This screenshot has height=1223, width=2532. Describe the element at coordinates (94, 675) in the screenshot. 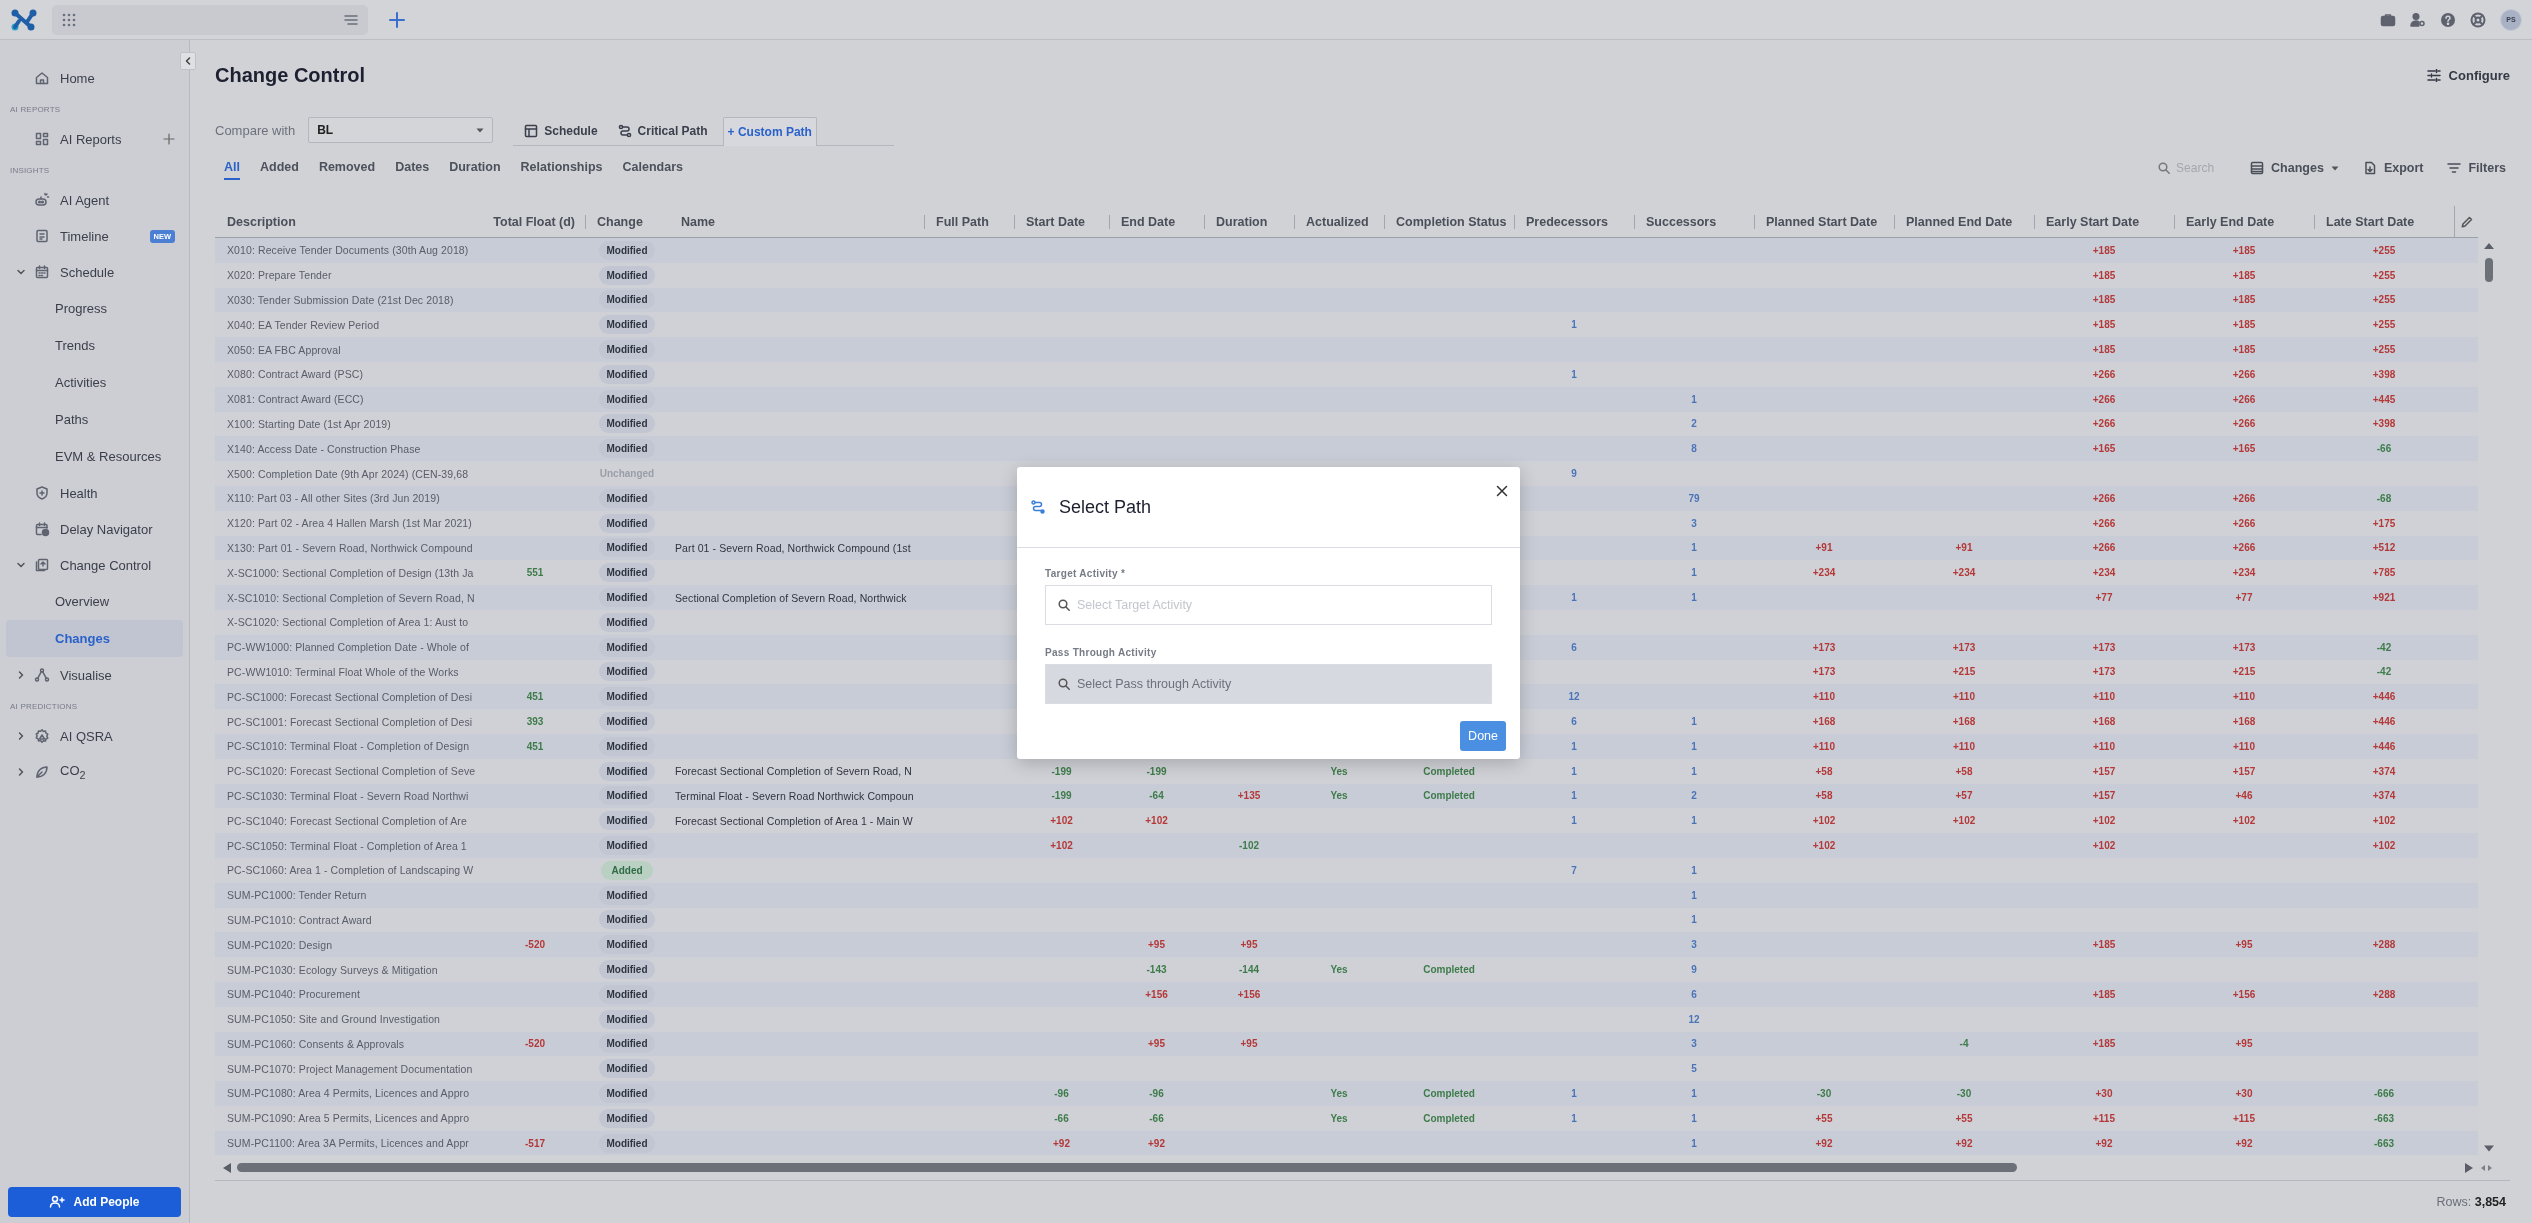

I see `nav-item: Visualise` at that location.